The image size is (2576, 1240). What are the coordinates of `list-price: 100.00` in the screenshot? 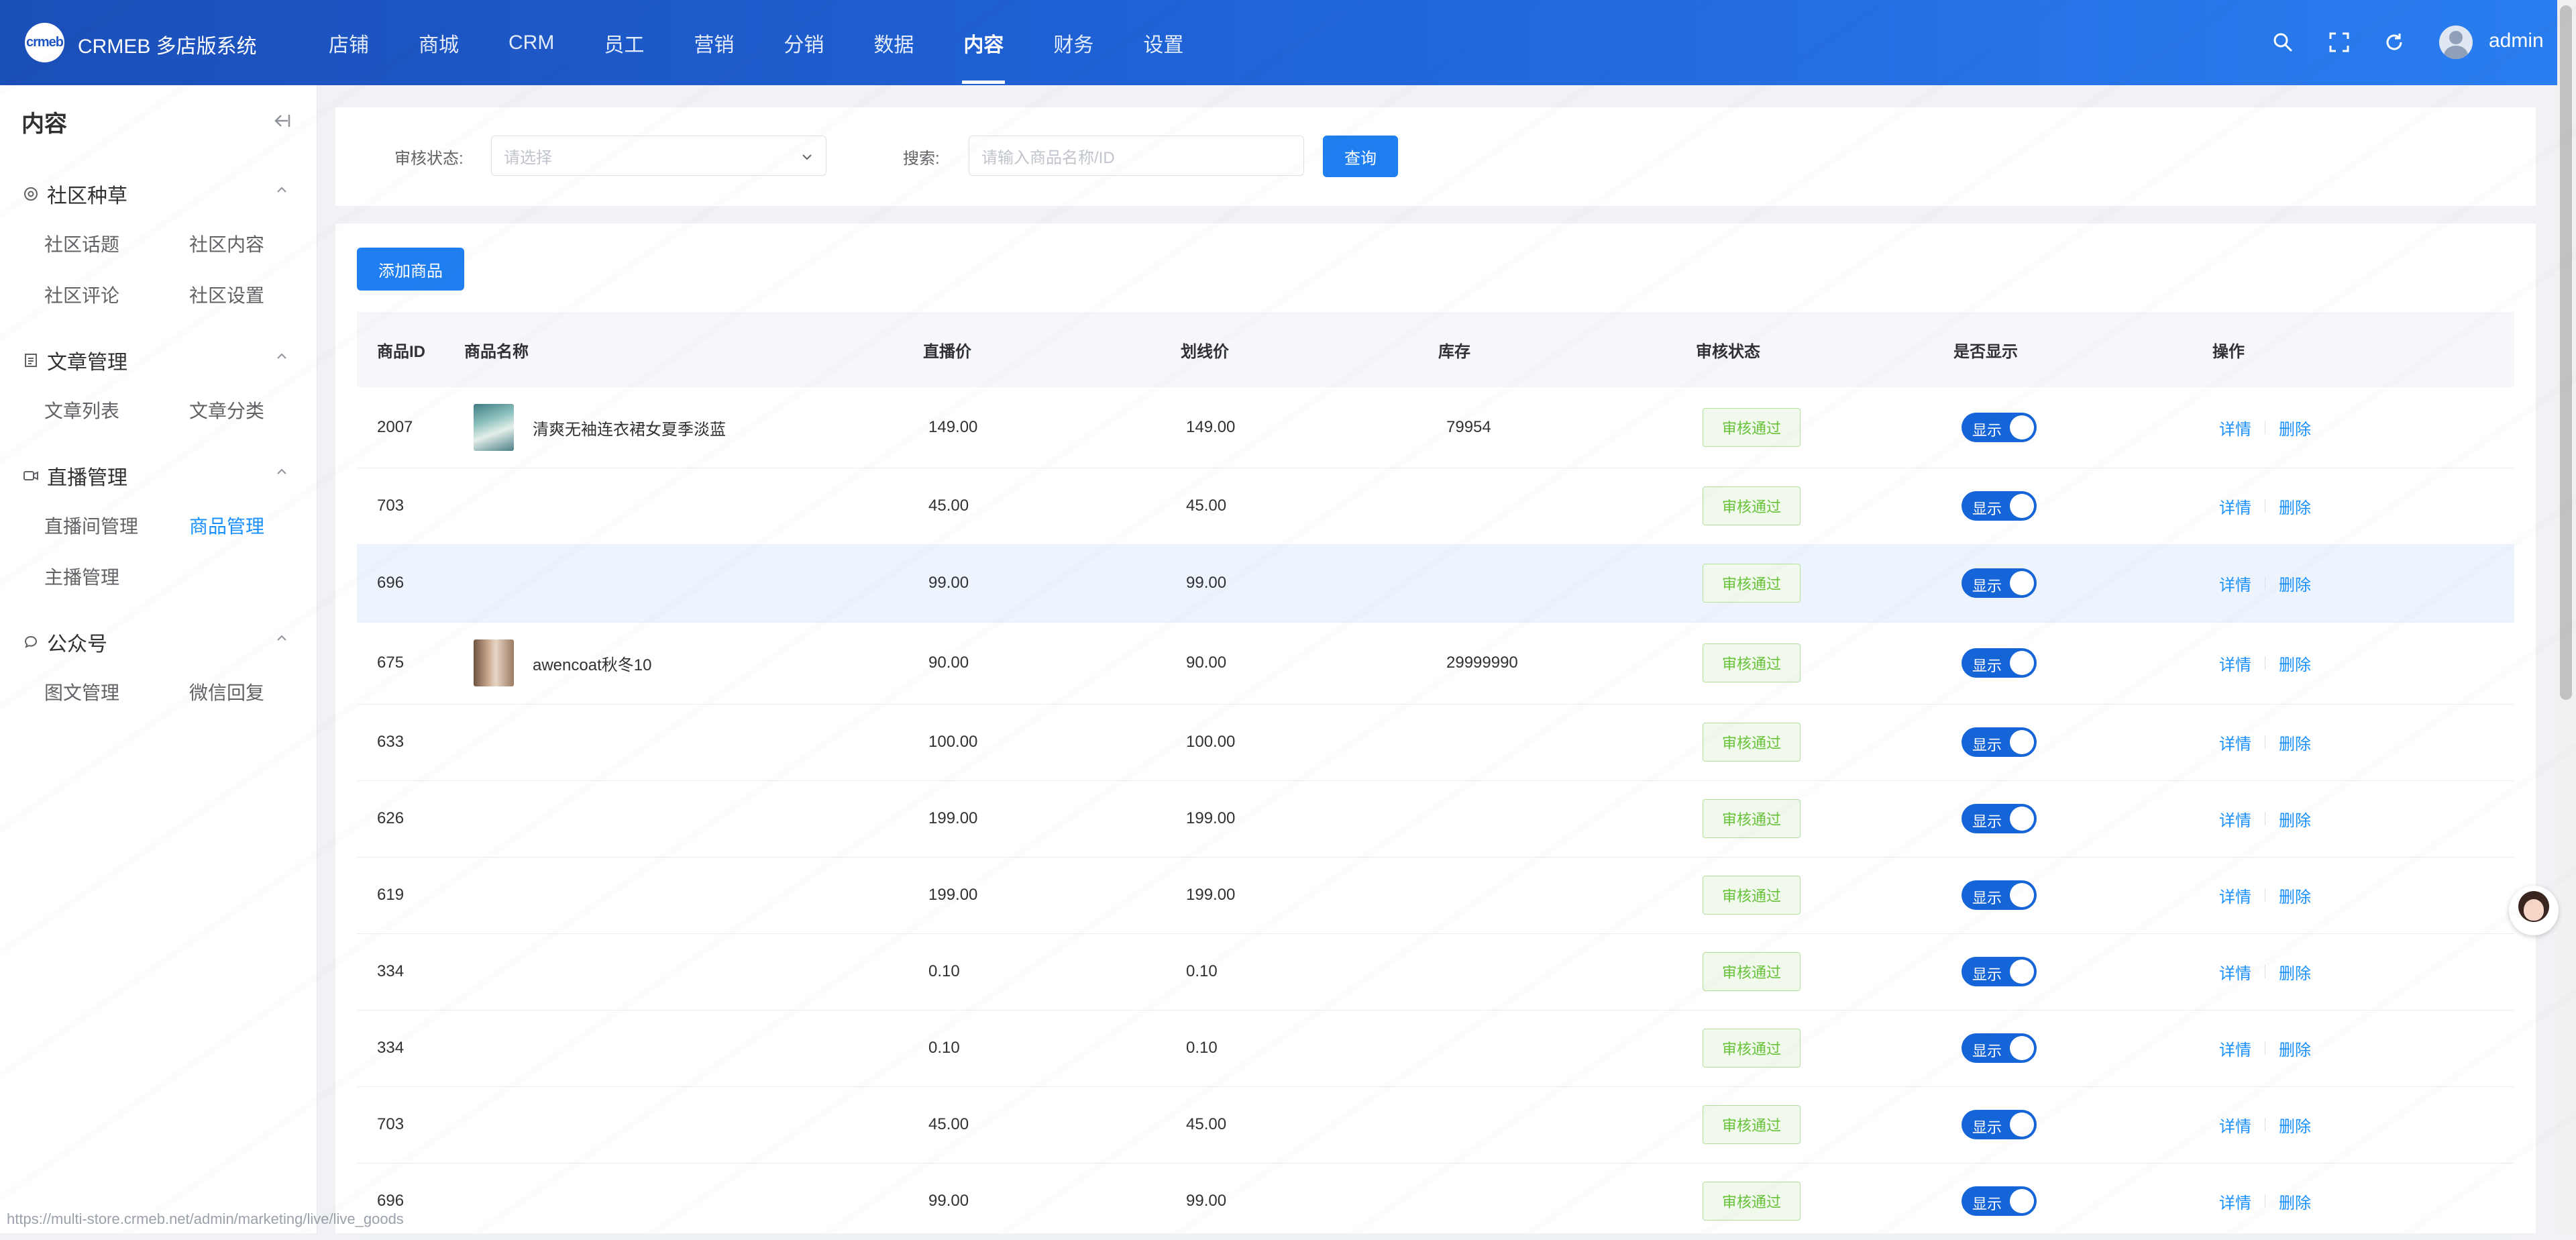 It's located at (1211, 742).